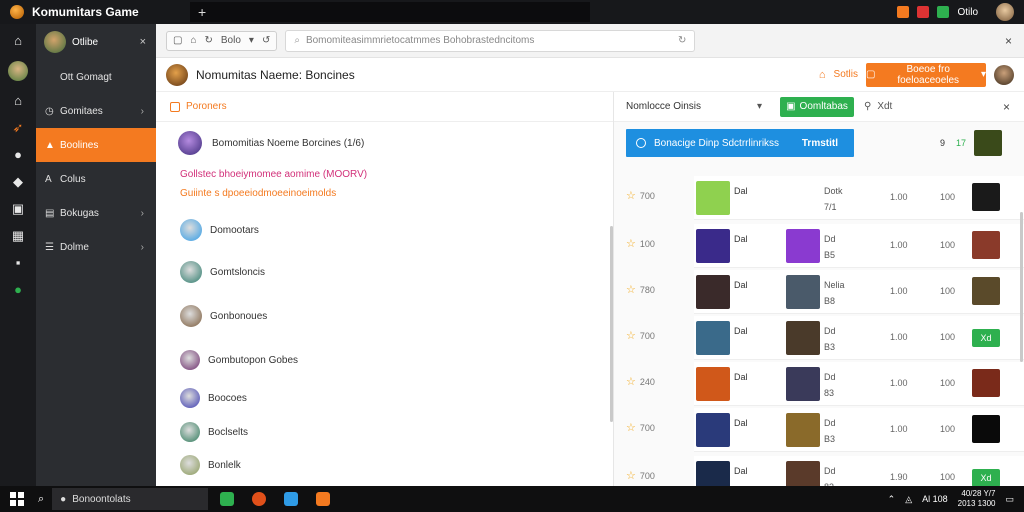 The height and width of the screenshot is (512, 1024). I want to click on highlight-link-orange: Guiinte s dpoeeiodmoeeinoeimolds, so click(384, 197).